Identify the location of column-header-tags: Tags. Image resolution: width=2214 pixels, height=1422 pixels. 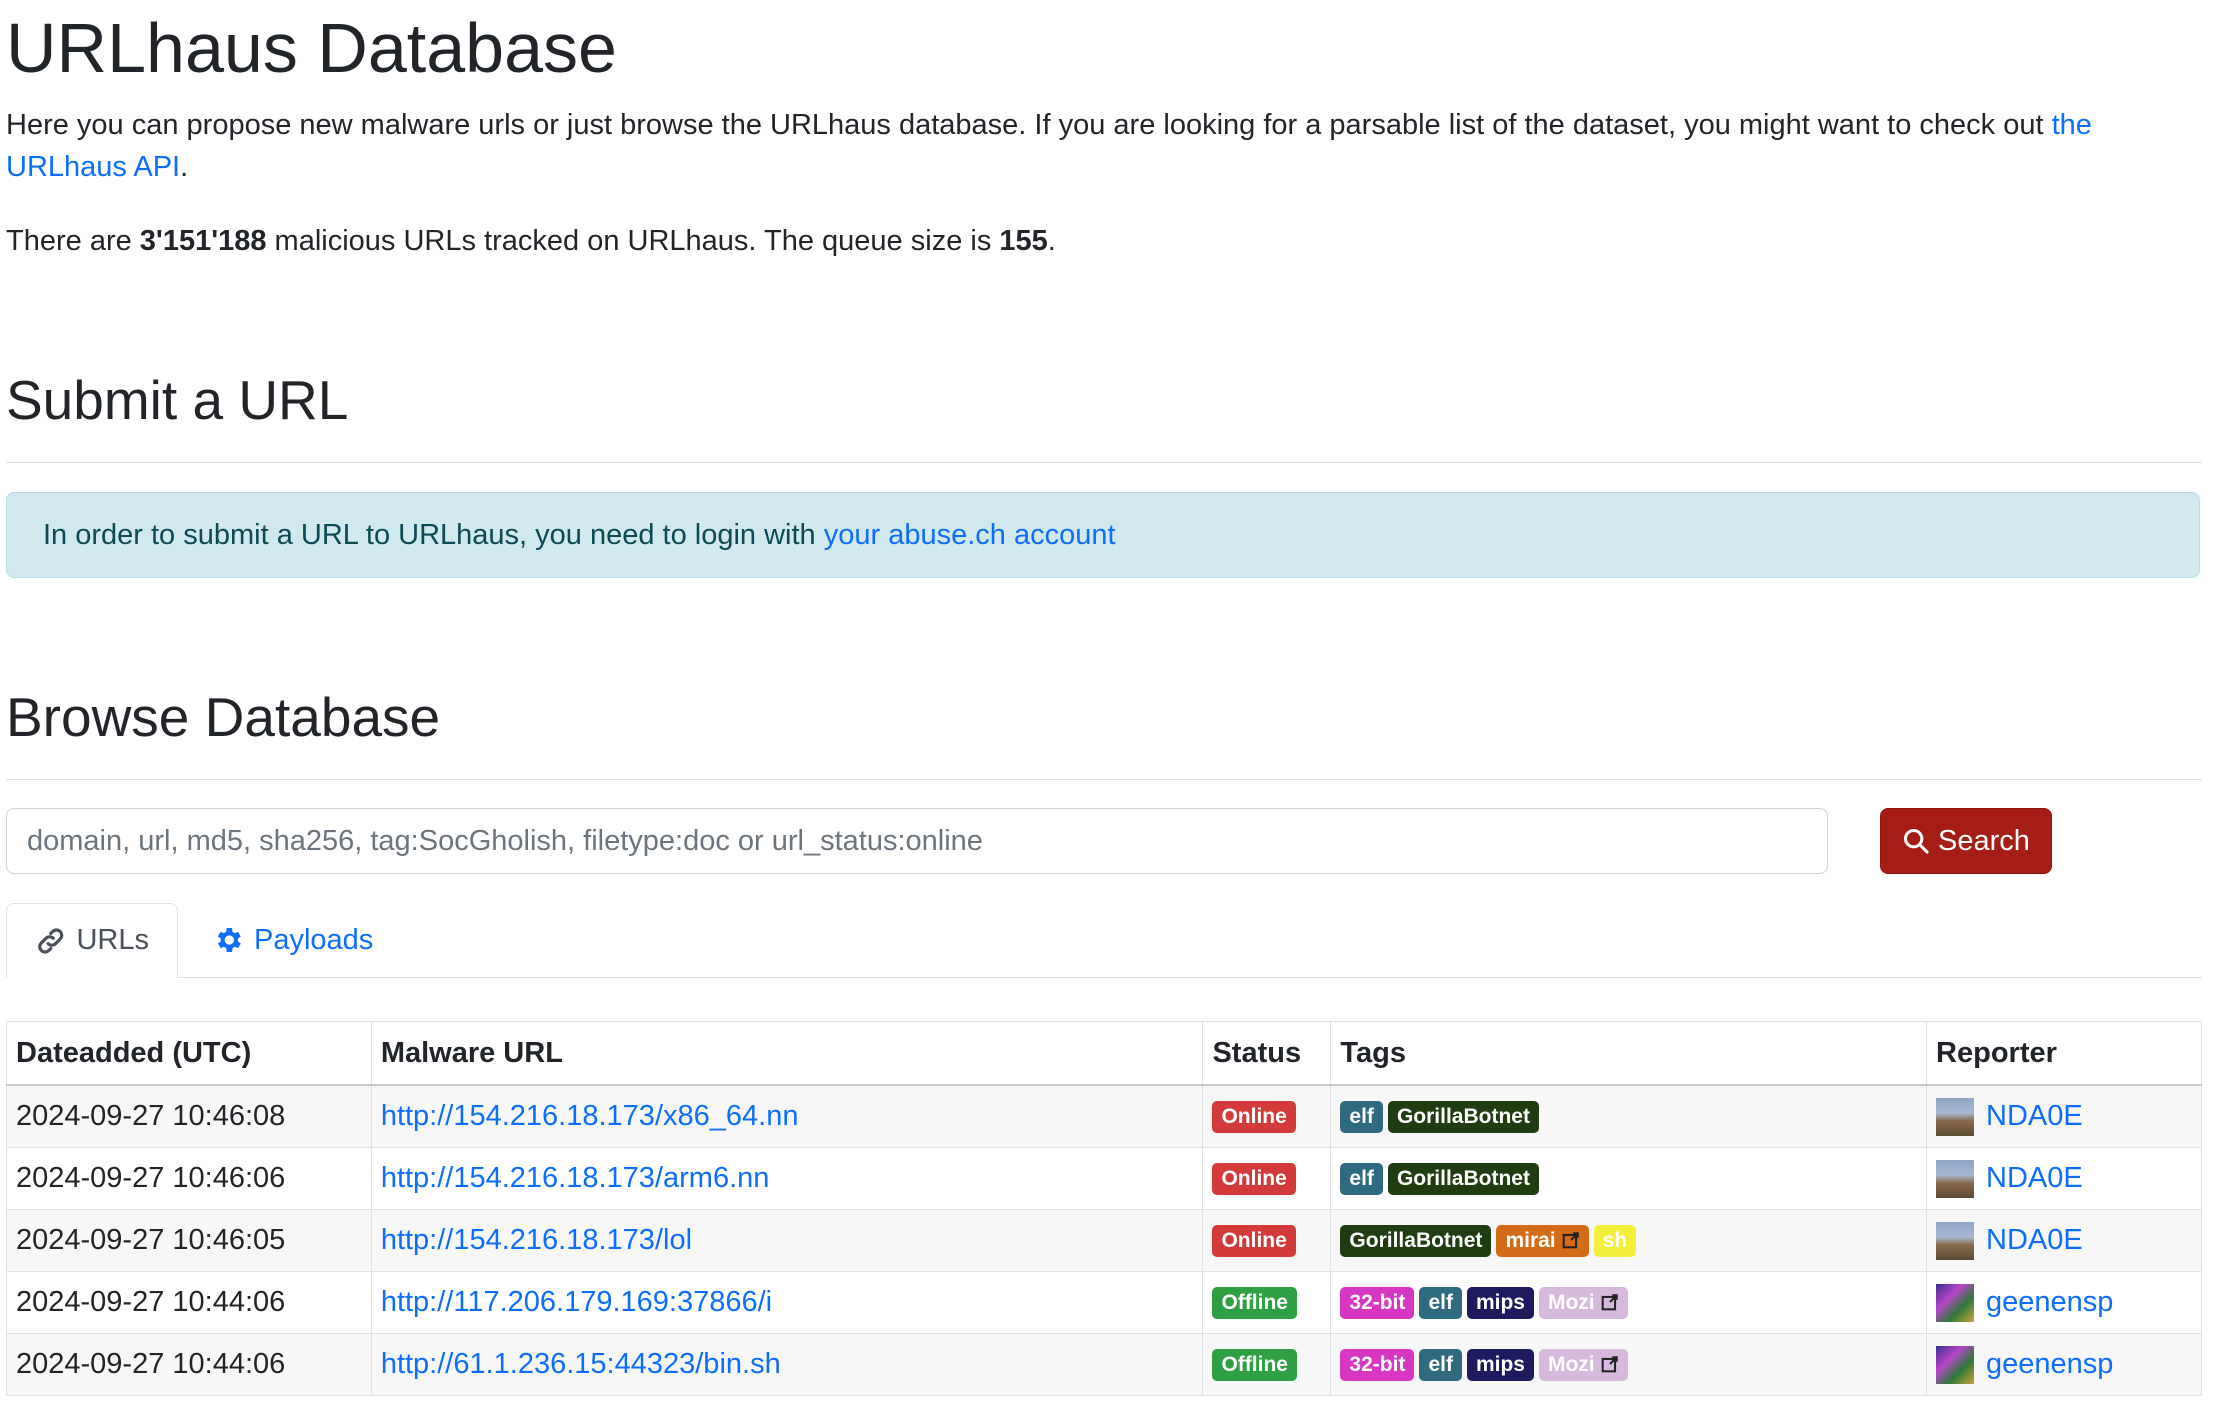
(1629, 1053).